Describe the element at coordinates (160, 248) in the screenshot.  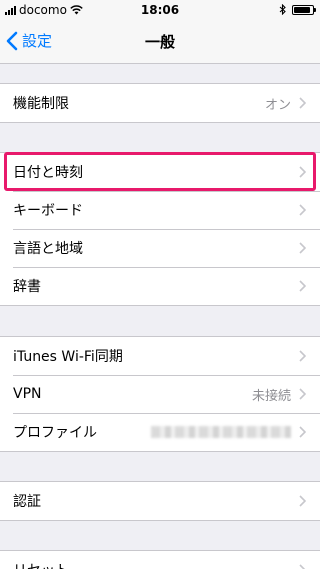
I see `row-language-region: 言語と地域` at that location.